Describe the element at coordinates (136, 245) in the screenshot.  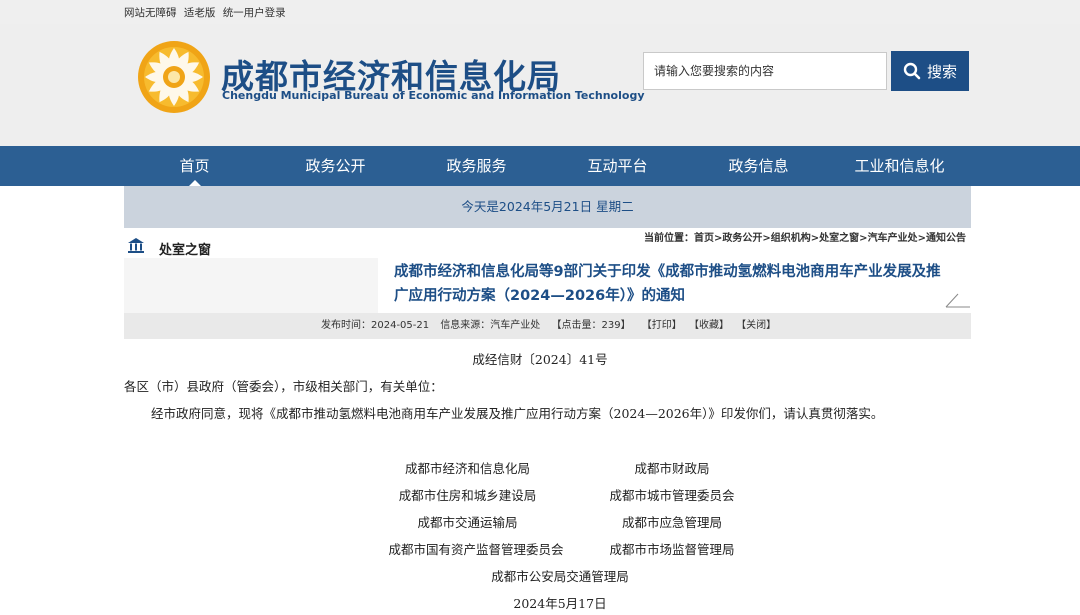
I see `building-icon` at that location.